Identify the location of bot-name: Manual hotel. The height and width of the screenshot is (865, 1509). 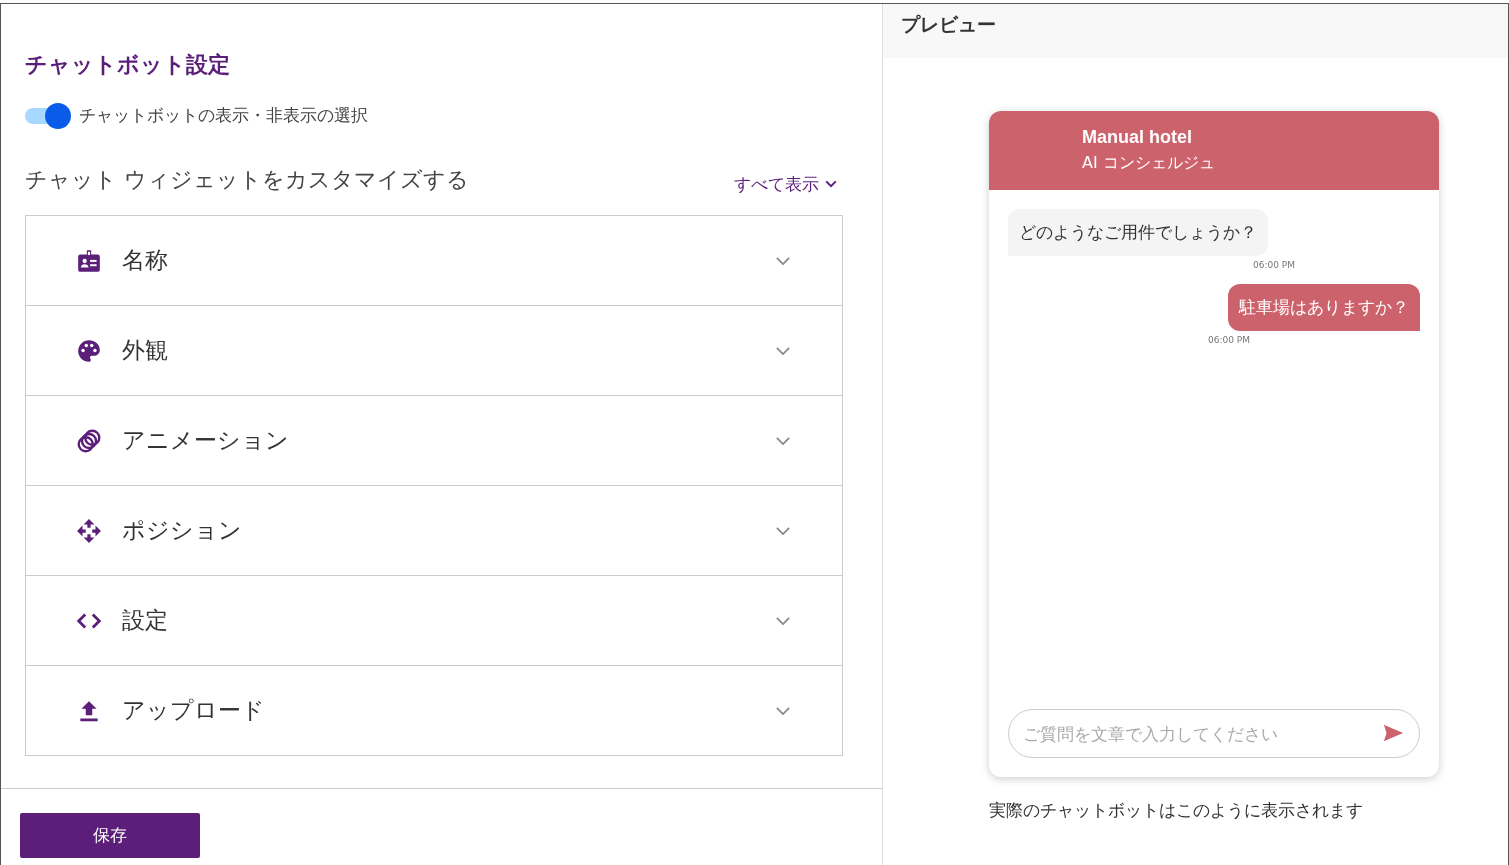
(1137, 137).